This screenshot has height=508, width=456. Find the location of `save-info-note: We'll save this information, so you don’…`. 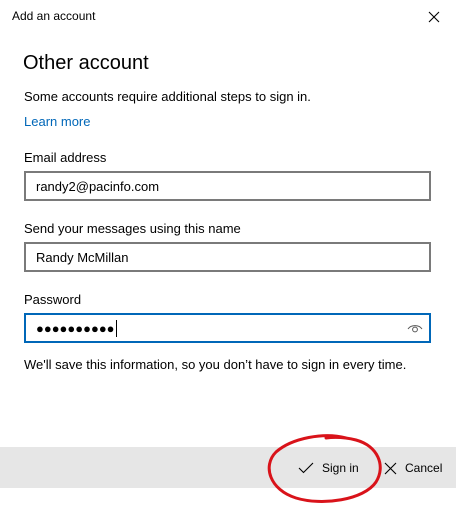

save-info-note: We'll save this information, so you don’… is located at coordinates (215, 364).